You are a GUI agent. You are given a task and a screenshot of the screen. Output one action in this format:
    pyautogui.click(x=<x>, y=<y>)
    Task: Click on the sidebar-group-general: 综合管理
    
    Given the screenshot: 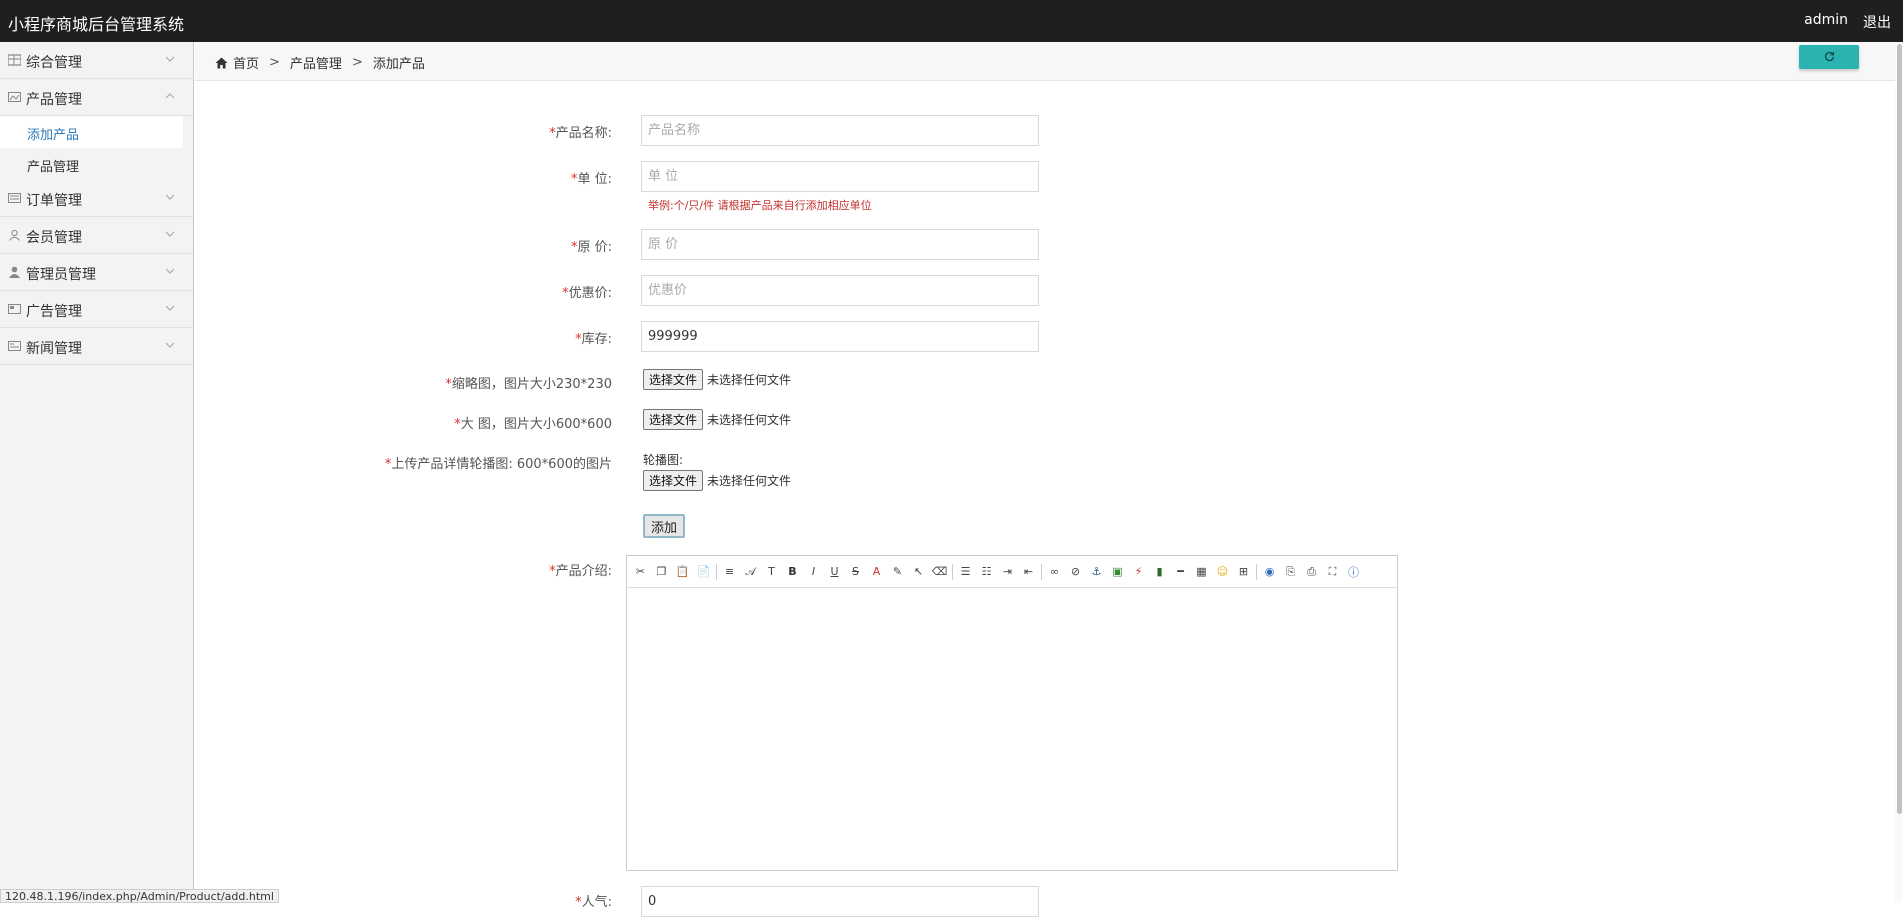 What is the action you would take?
    pyautogui.click(x=96, y=60)
    